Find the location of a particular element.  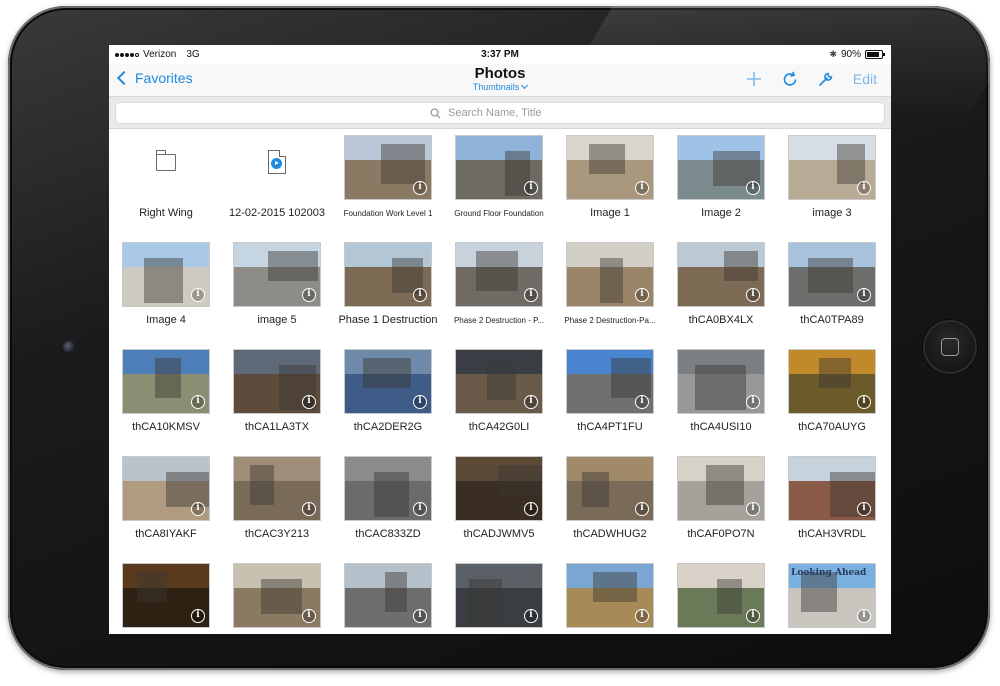

photo-tile: i image 5 is located at coordinates (277, 286).